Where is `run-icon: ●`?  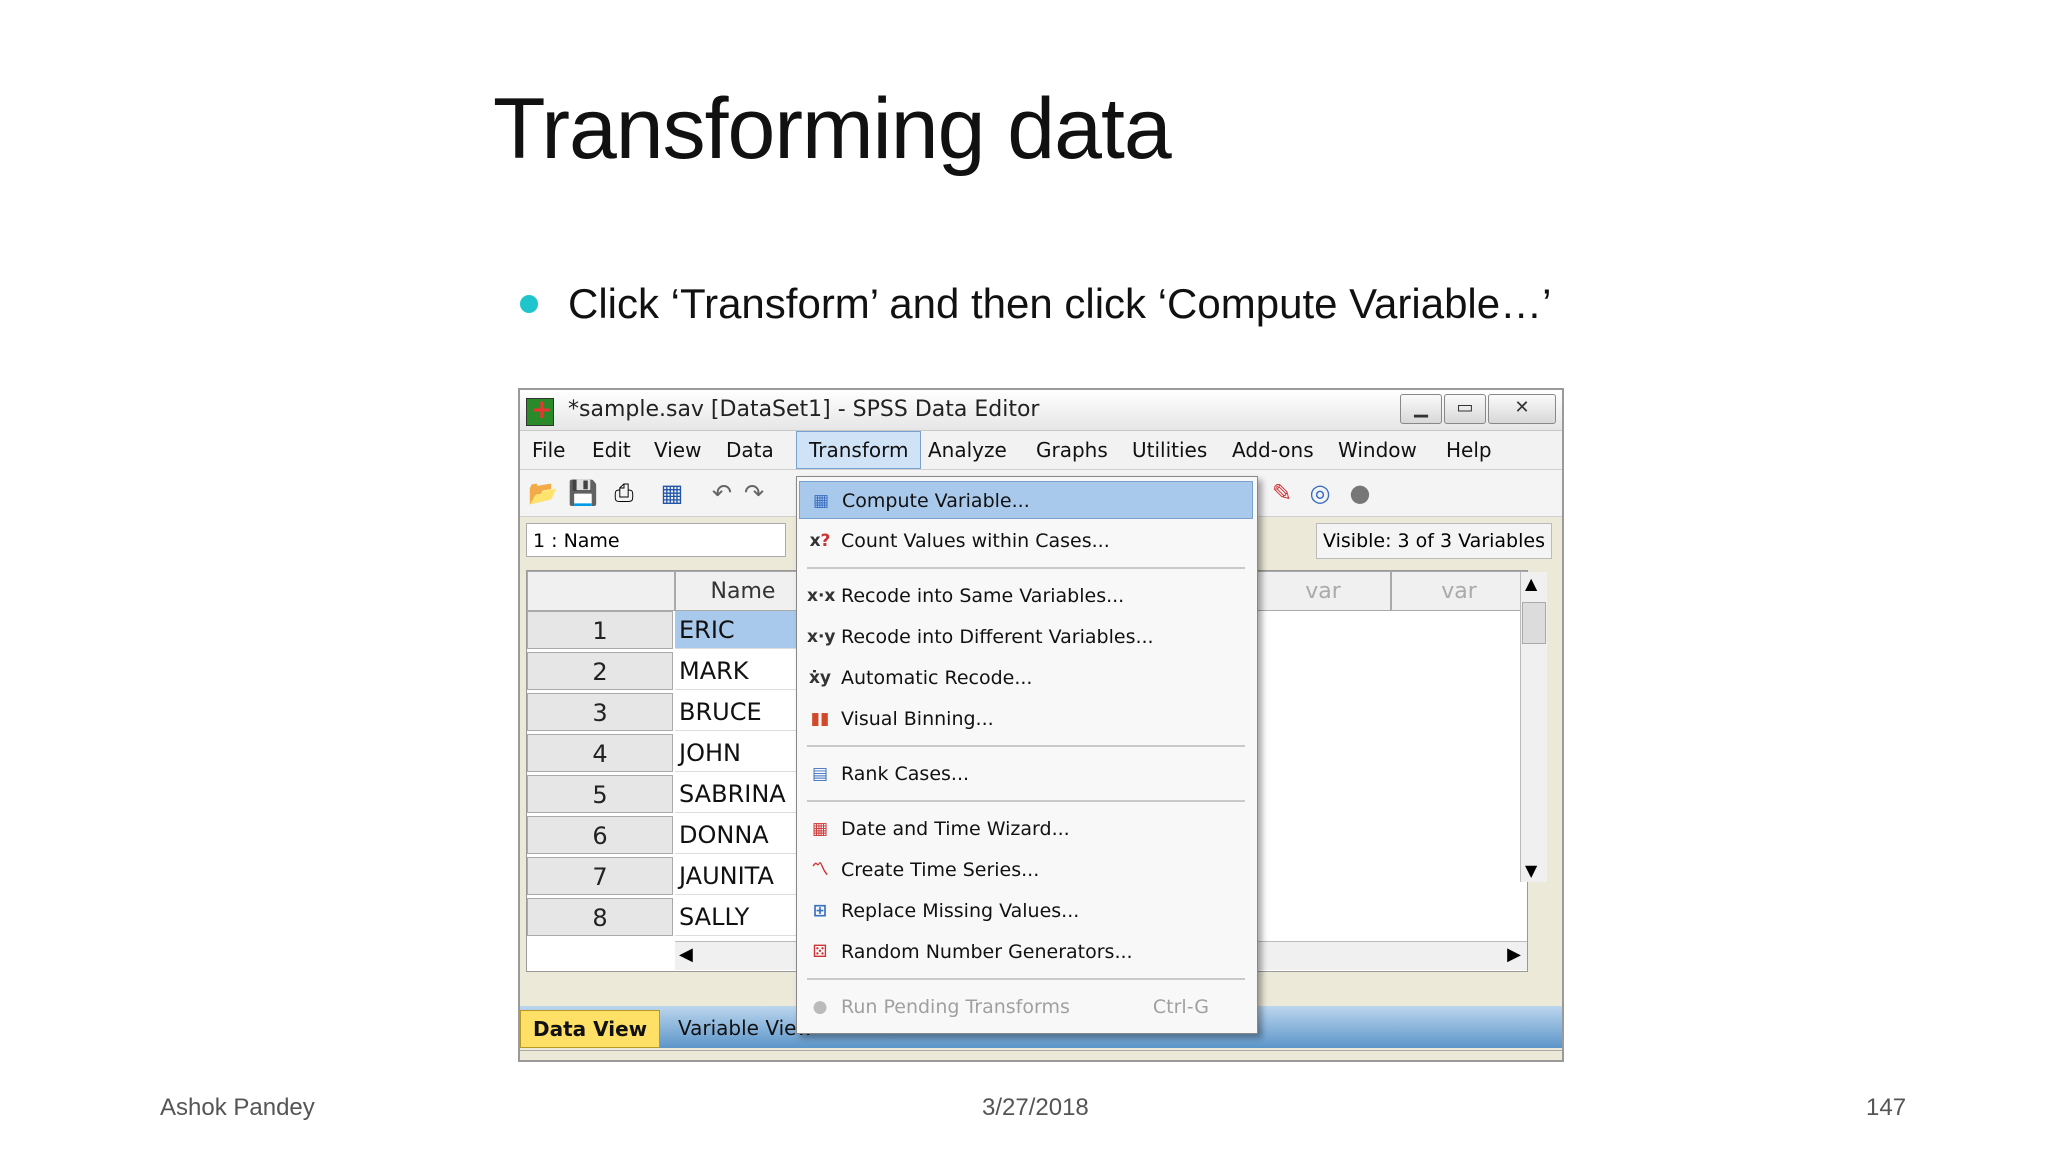
run-icon: ● is located at coordinates (820, 1007).